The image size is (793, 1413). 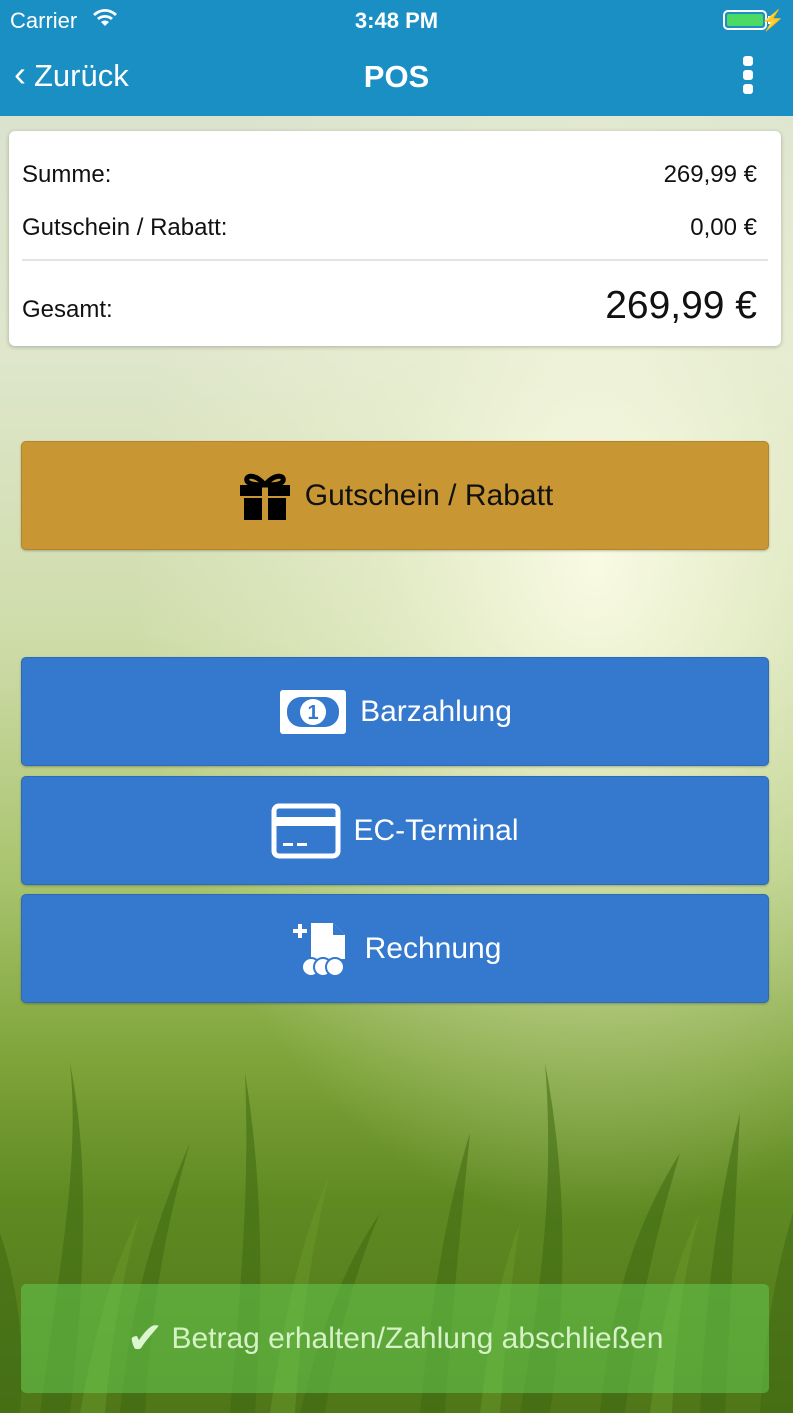 I want to click on total-label: Gesamt:, so click(x=67, y=309).